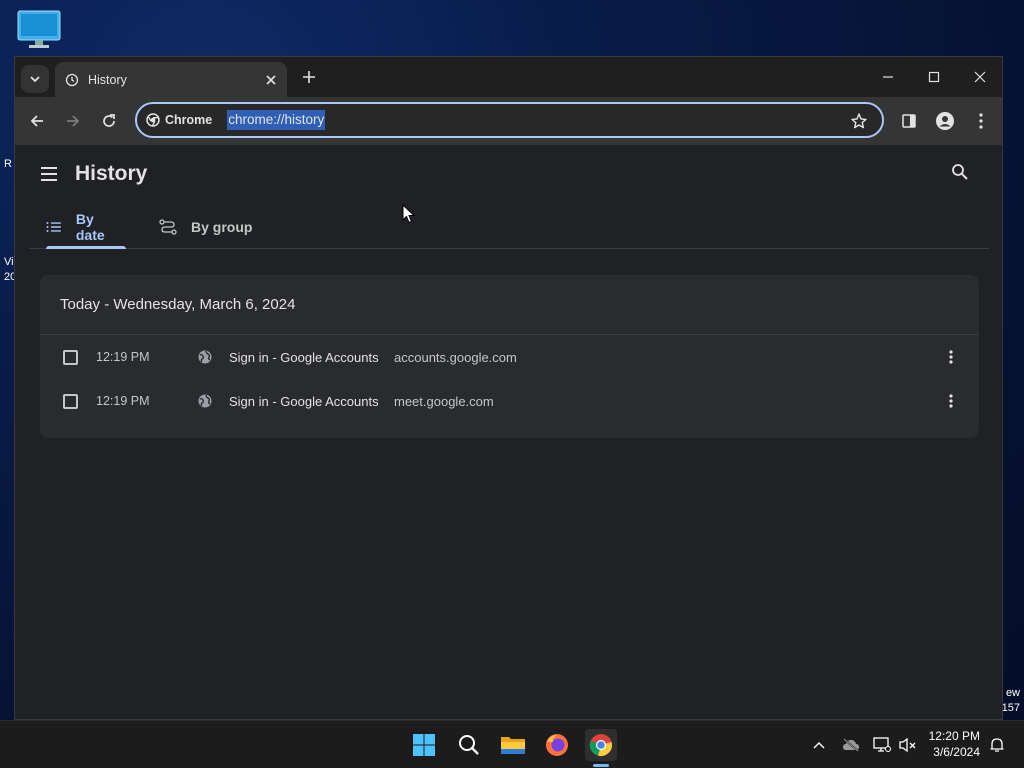  I want to click on onedrive-tray-button, so click(851, 745).